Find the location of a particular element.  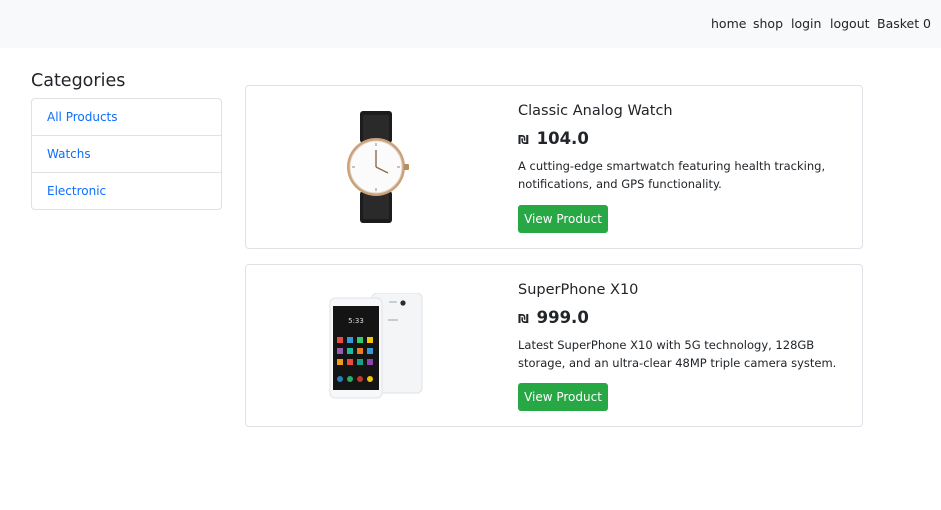

product-price: ₪ 999.0 is located at coordinates (553, 318).